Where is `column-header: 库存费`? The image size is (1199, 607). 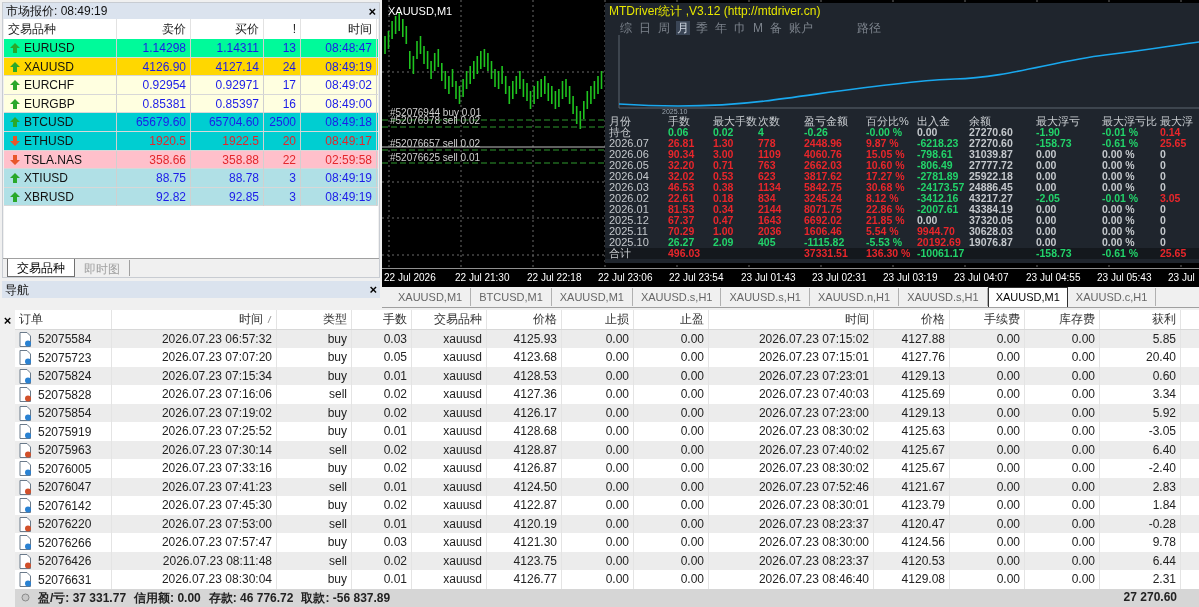
column-header: 库存费 is located at coordinates (1077, 319).